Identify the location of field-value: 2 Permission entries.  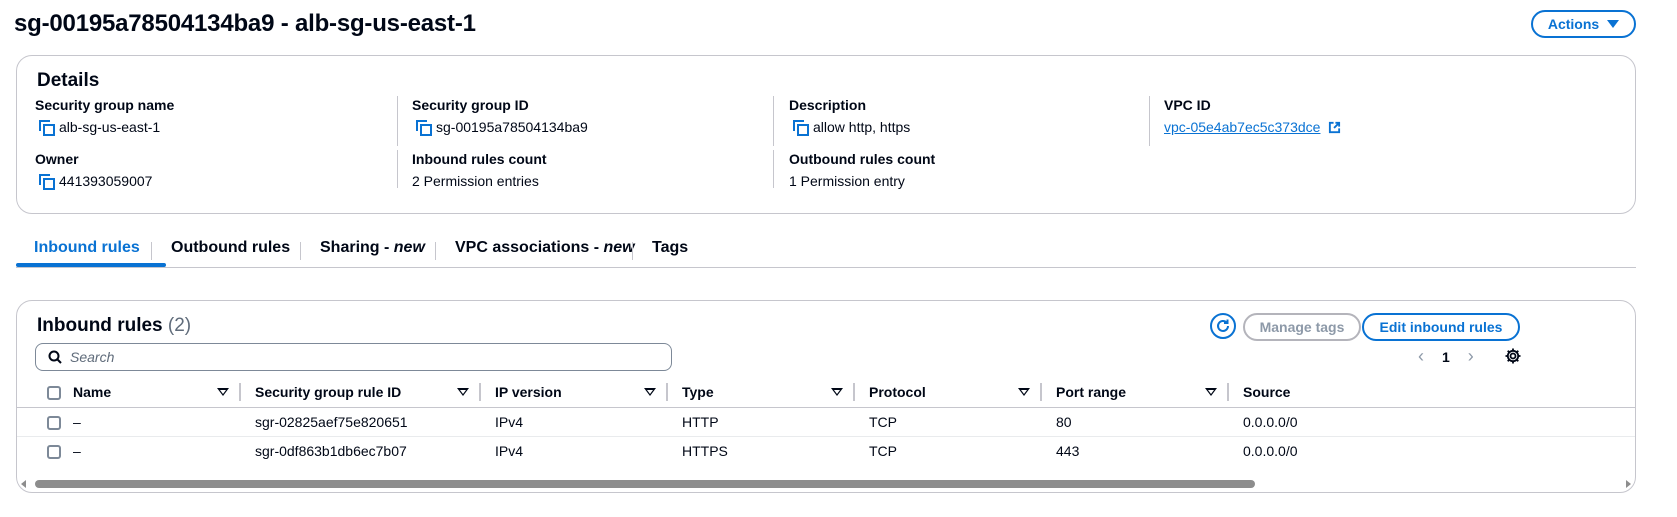
(475, 181).